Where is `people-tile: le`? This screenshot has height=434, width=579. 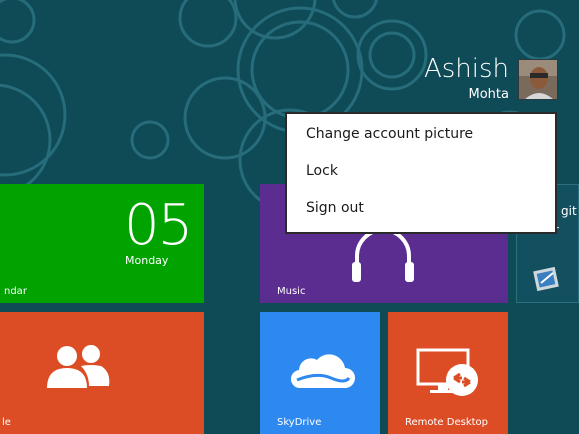
people-tile: le is located at coordinates (102, 373).